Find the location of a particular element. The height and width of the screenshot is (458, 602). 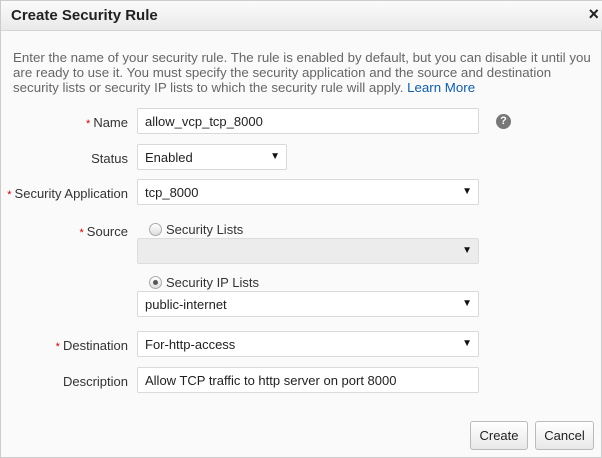

security-ip-lists-label: Security IP Lists is located at coordinates (212, 282).